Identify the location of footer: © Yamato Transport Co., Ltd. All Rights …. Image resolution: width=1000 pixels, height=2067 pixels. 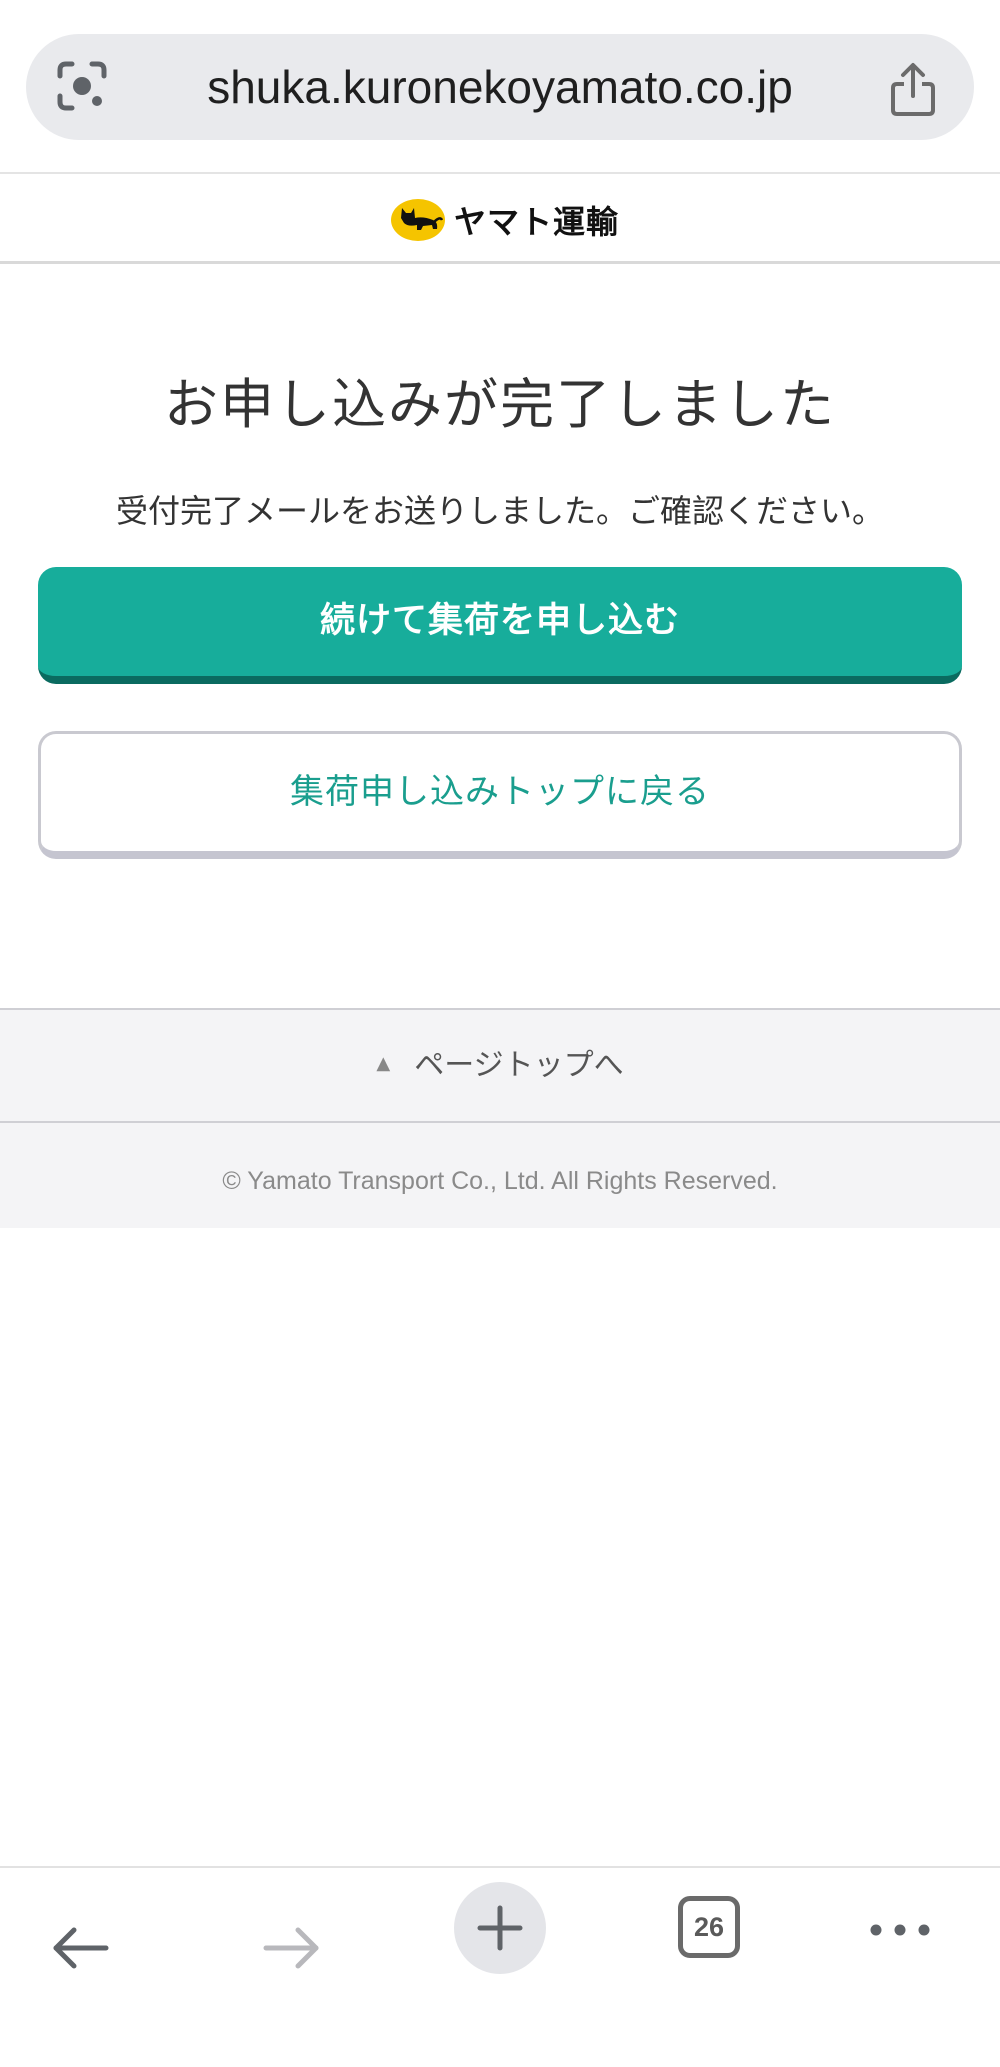
(500, 1175).